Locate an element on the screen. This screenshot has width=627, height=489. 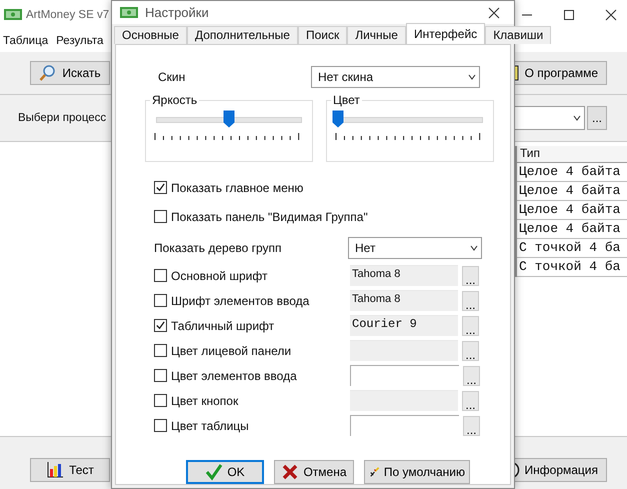
group-tree-label: Показать дерево групп is located at coordinates (218, 248).